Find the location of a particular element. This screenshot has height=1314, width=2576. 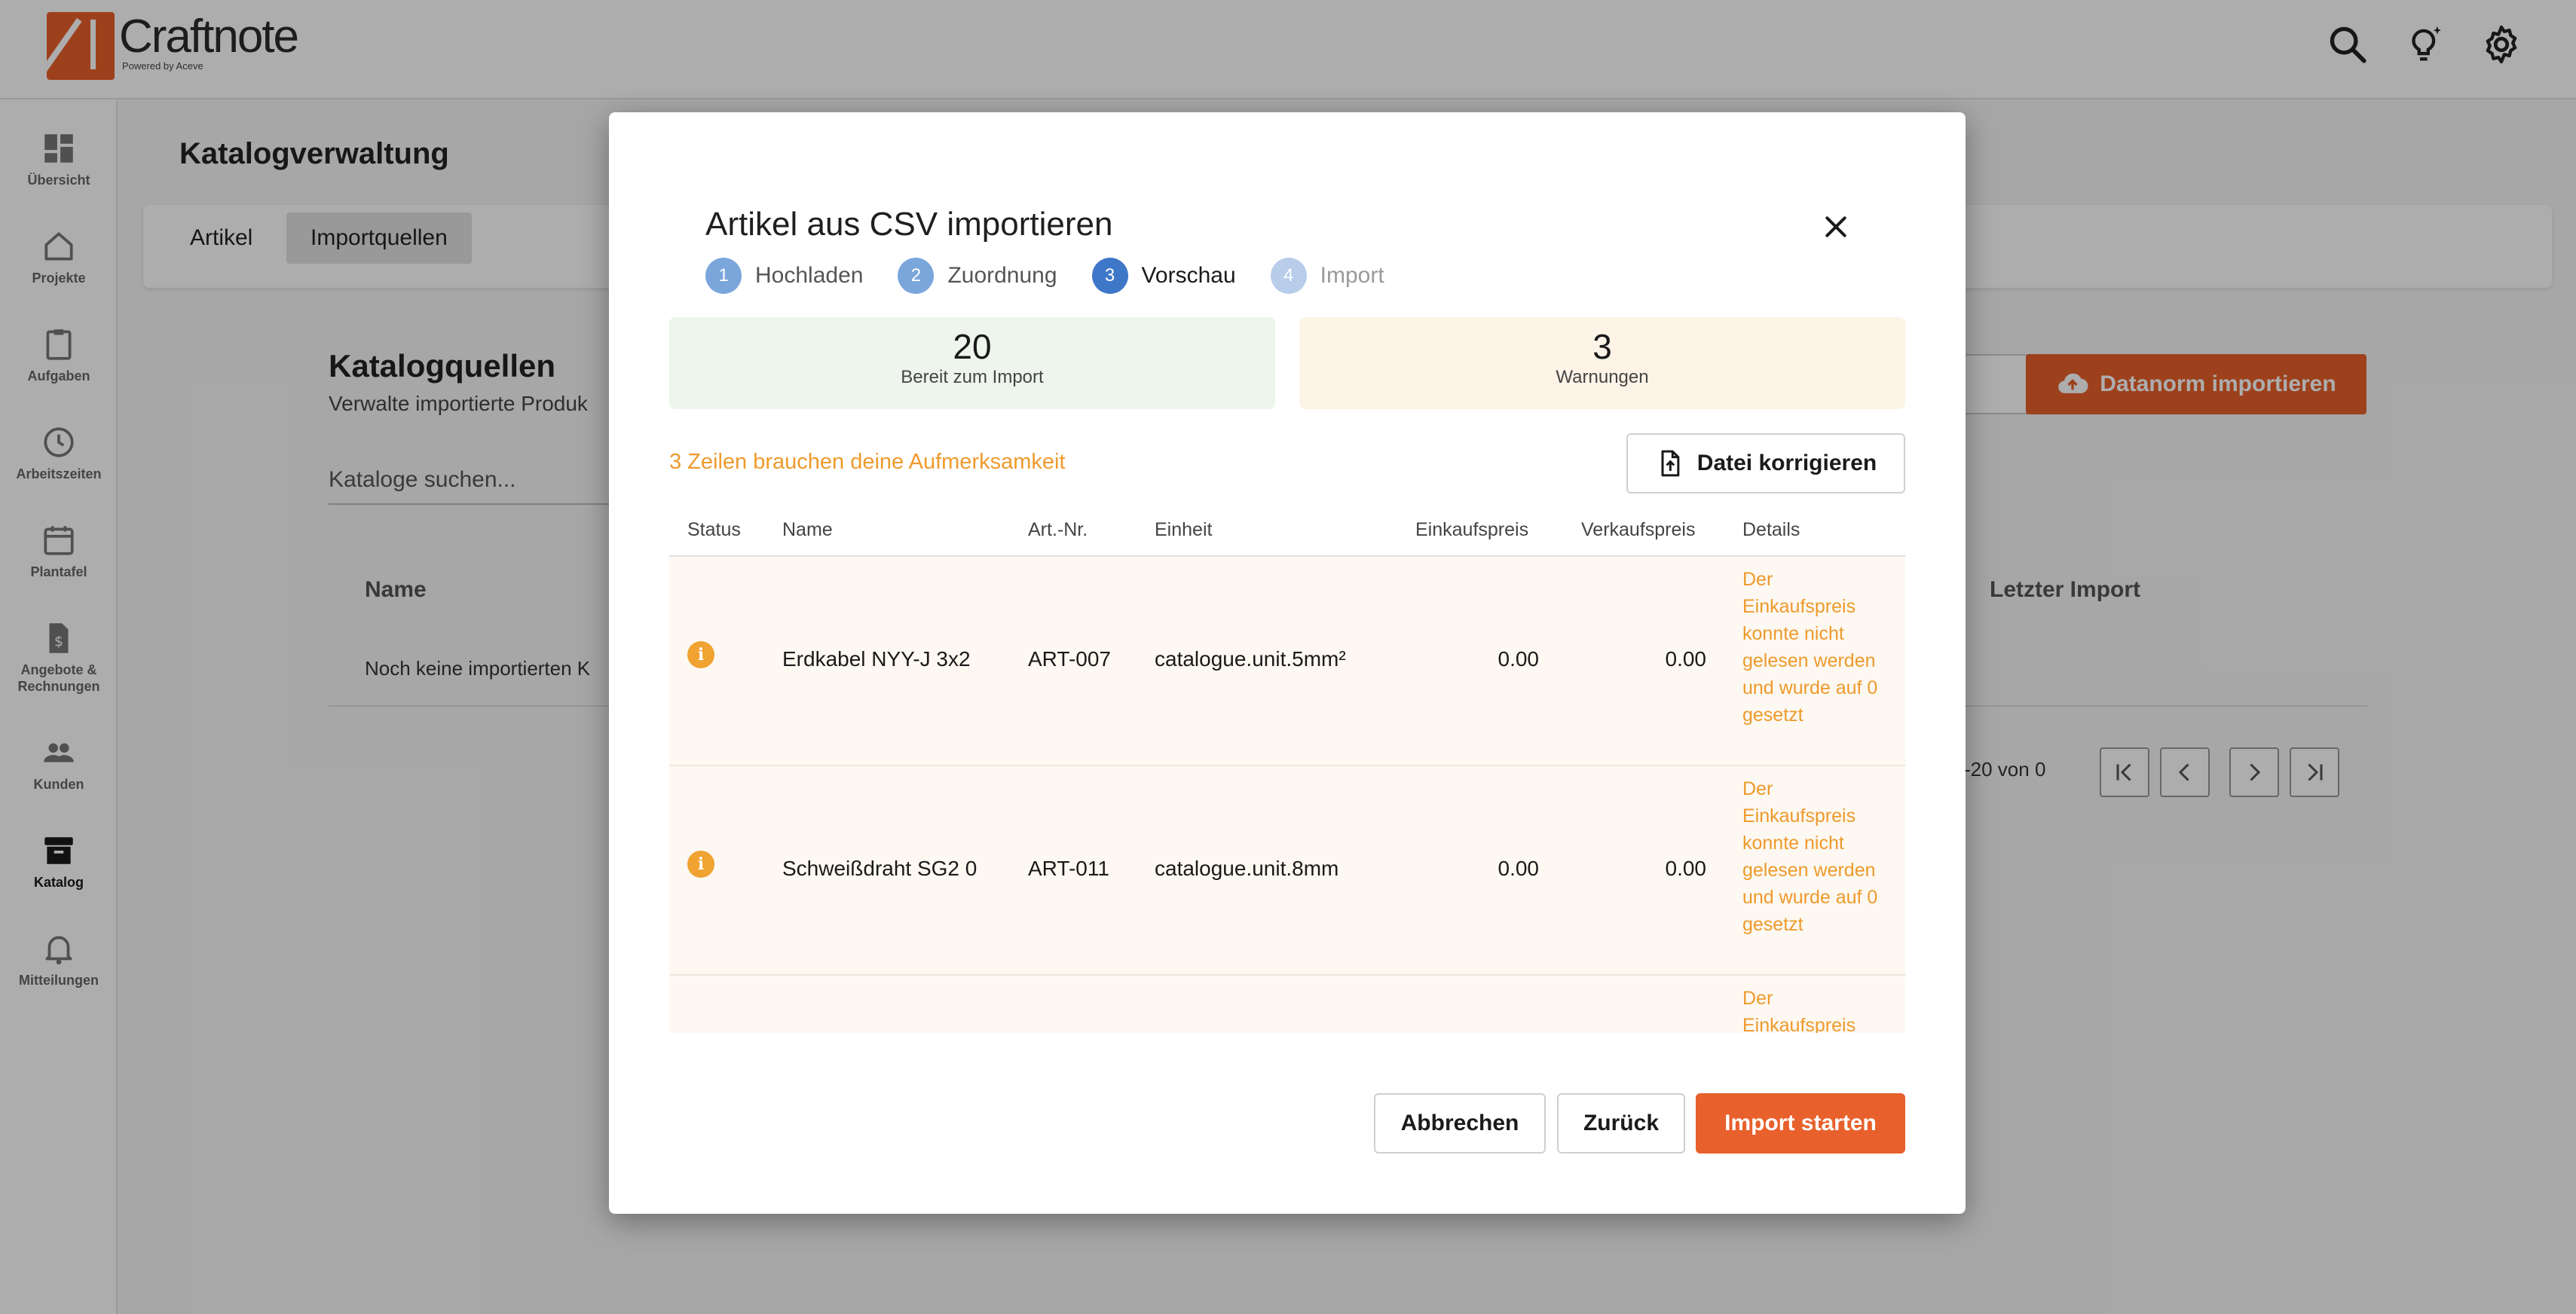

step-label: Hochladen is located at coordinates (809, 275).